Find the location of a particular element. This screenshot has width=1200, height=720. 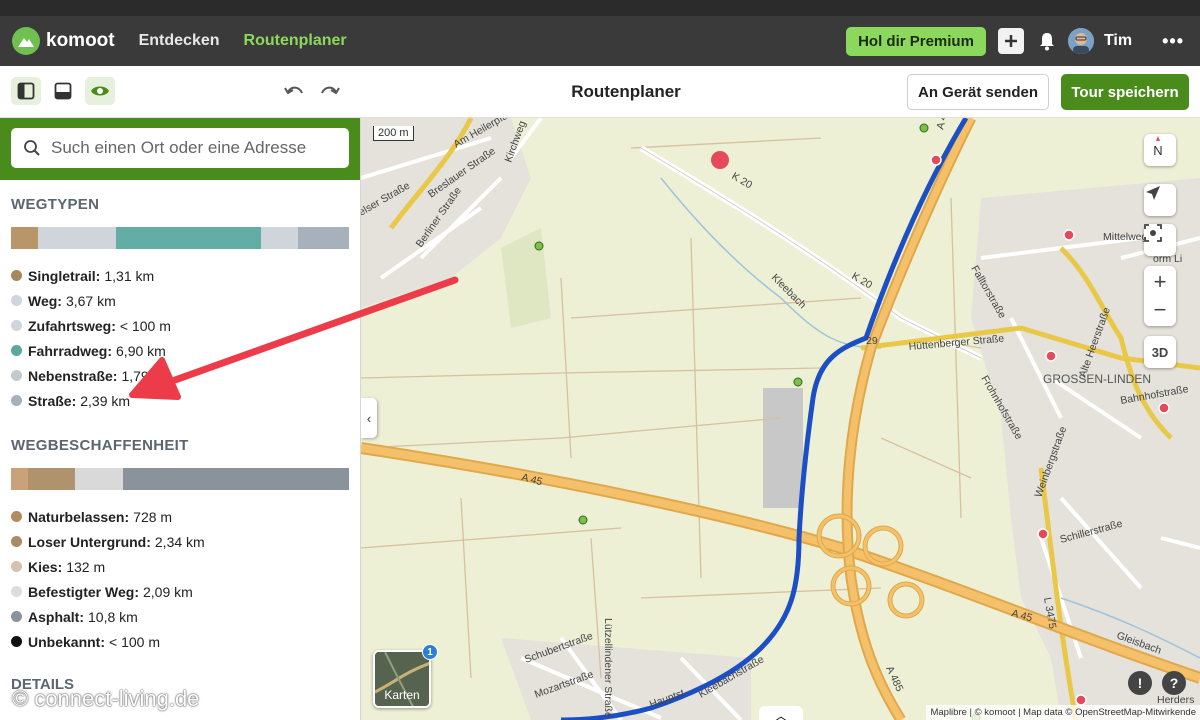

send-to-device-button: An Gerät senden is located at coordinates (978, 92).